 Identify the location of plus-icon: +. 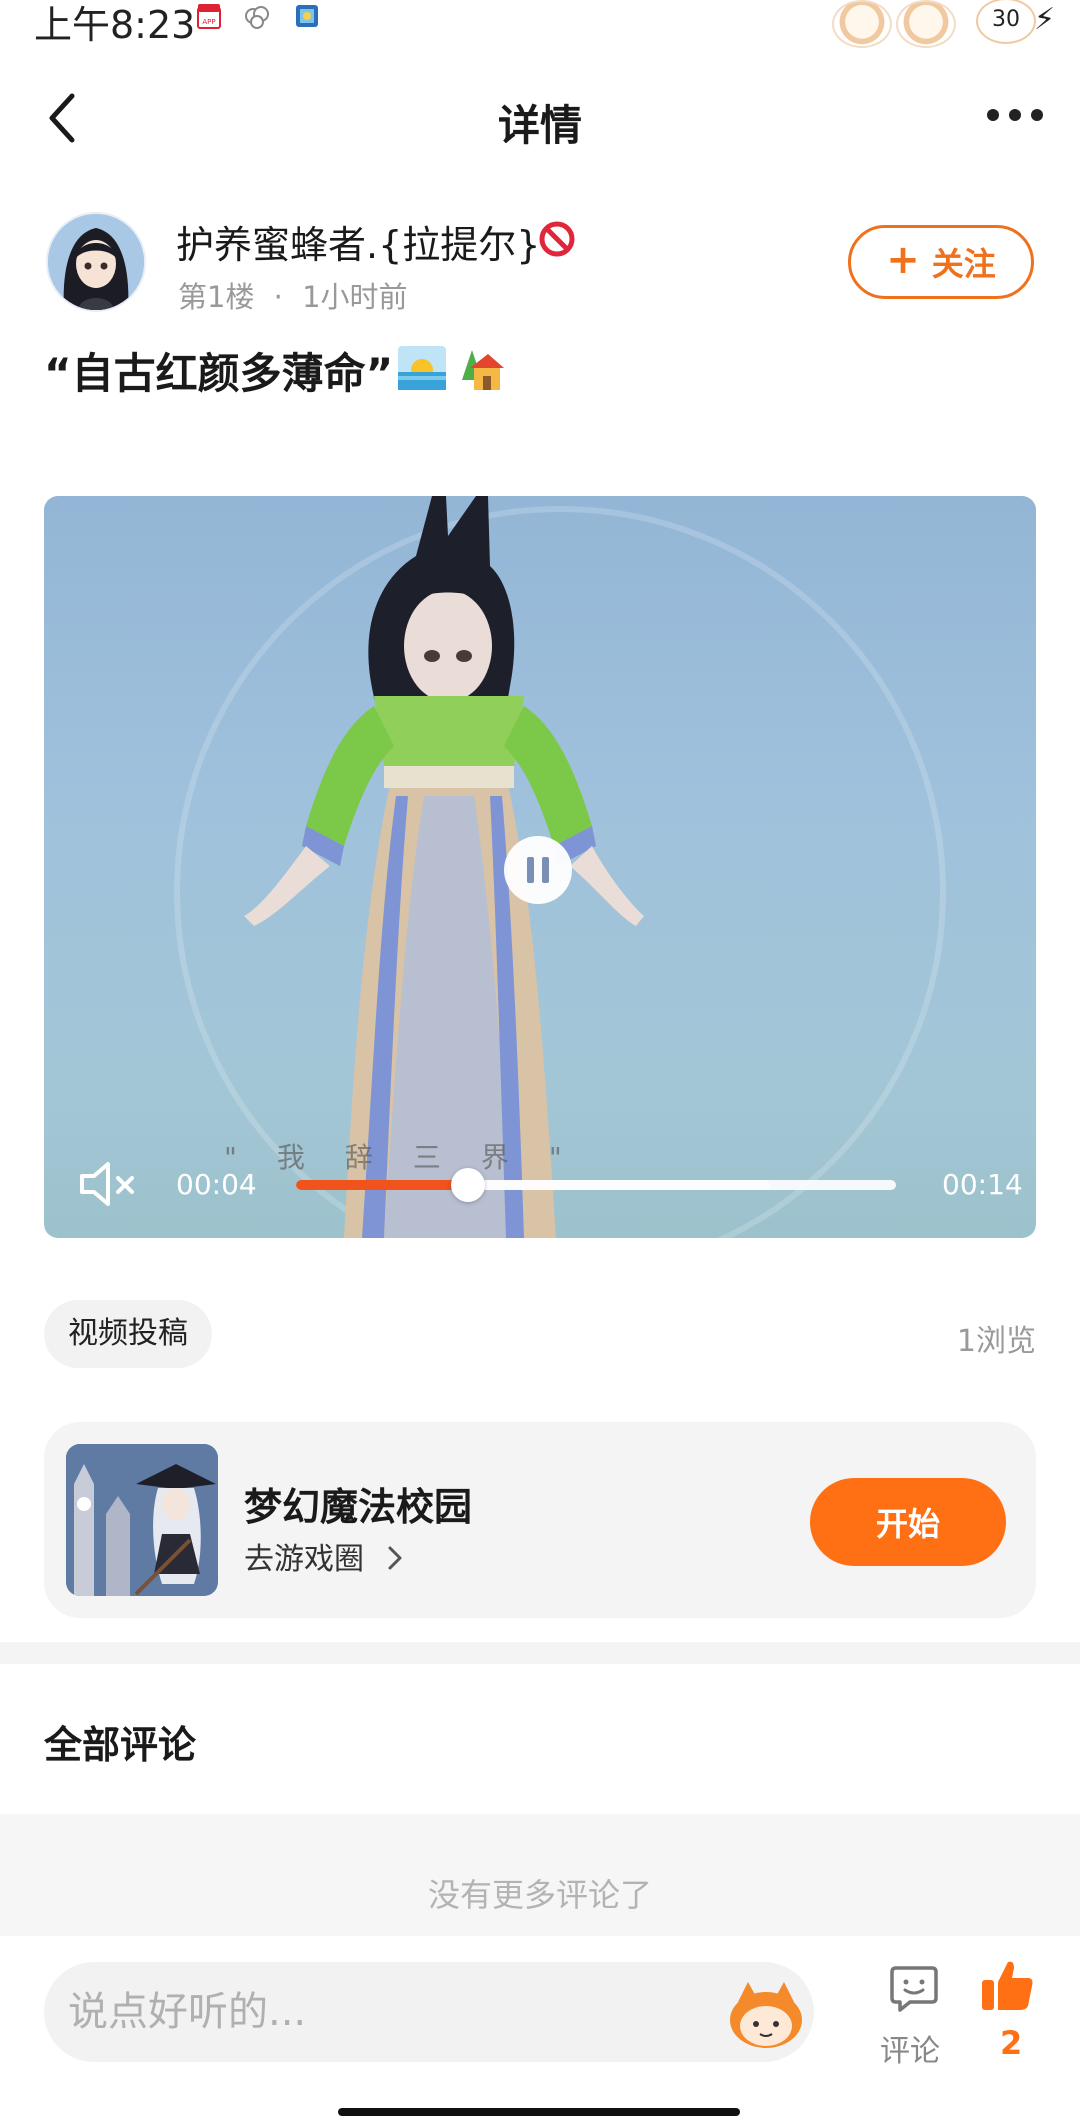
(903, 260).